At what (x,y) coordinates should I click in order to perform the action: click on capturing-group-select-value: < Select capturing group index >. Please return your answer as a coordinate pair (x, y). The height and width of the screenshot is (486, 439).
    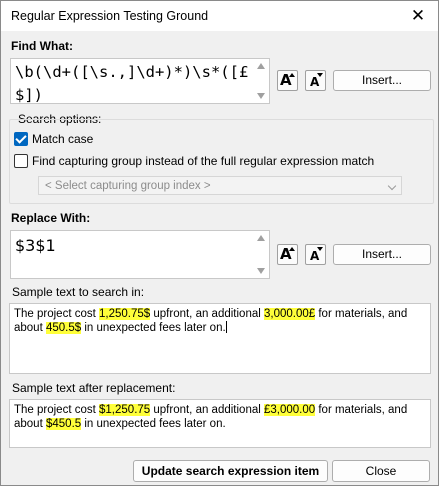
    Looking at the image, I should click on (128, 186).